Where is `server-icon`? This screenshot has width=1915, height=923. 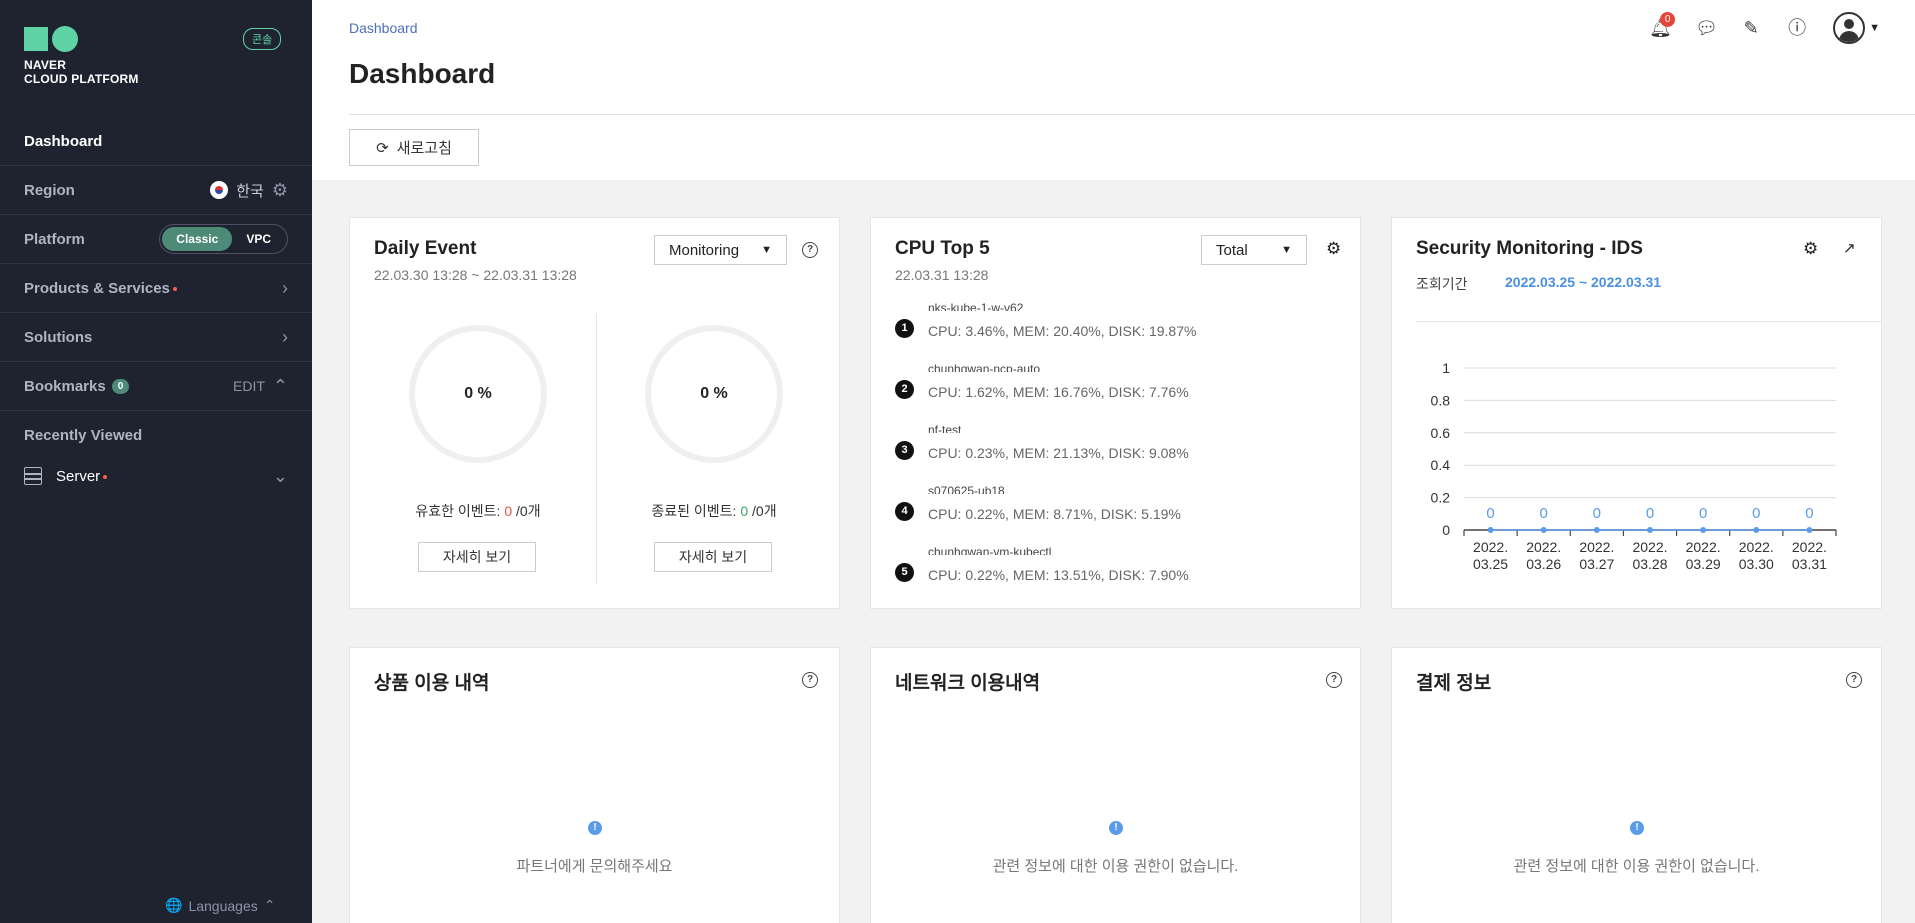
server-icon is located at coordinates (33, 476).